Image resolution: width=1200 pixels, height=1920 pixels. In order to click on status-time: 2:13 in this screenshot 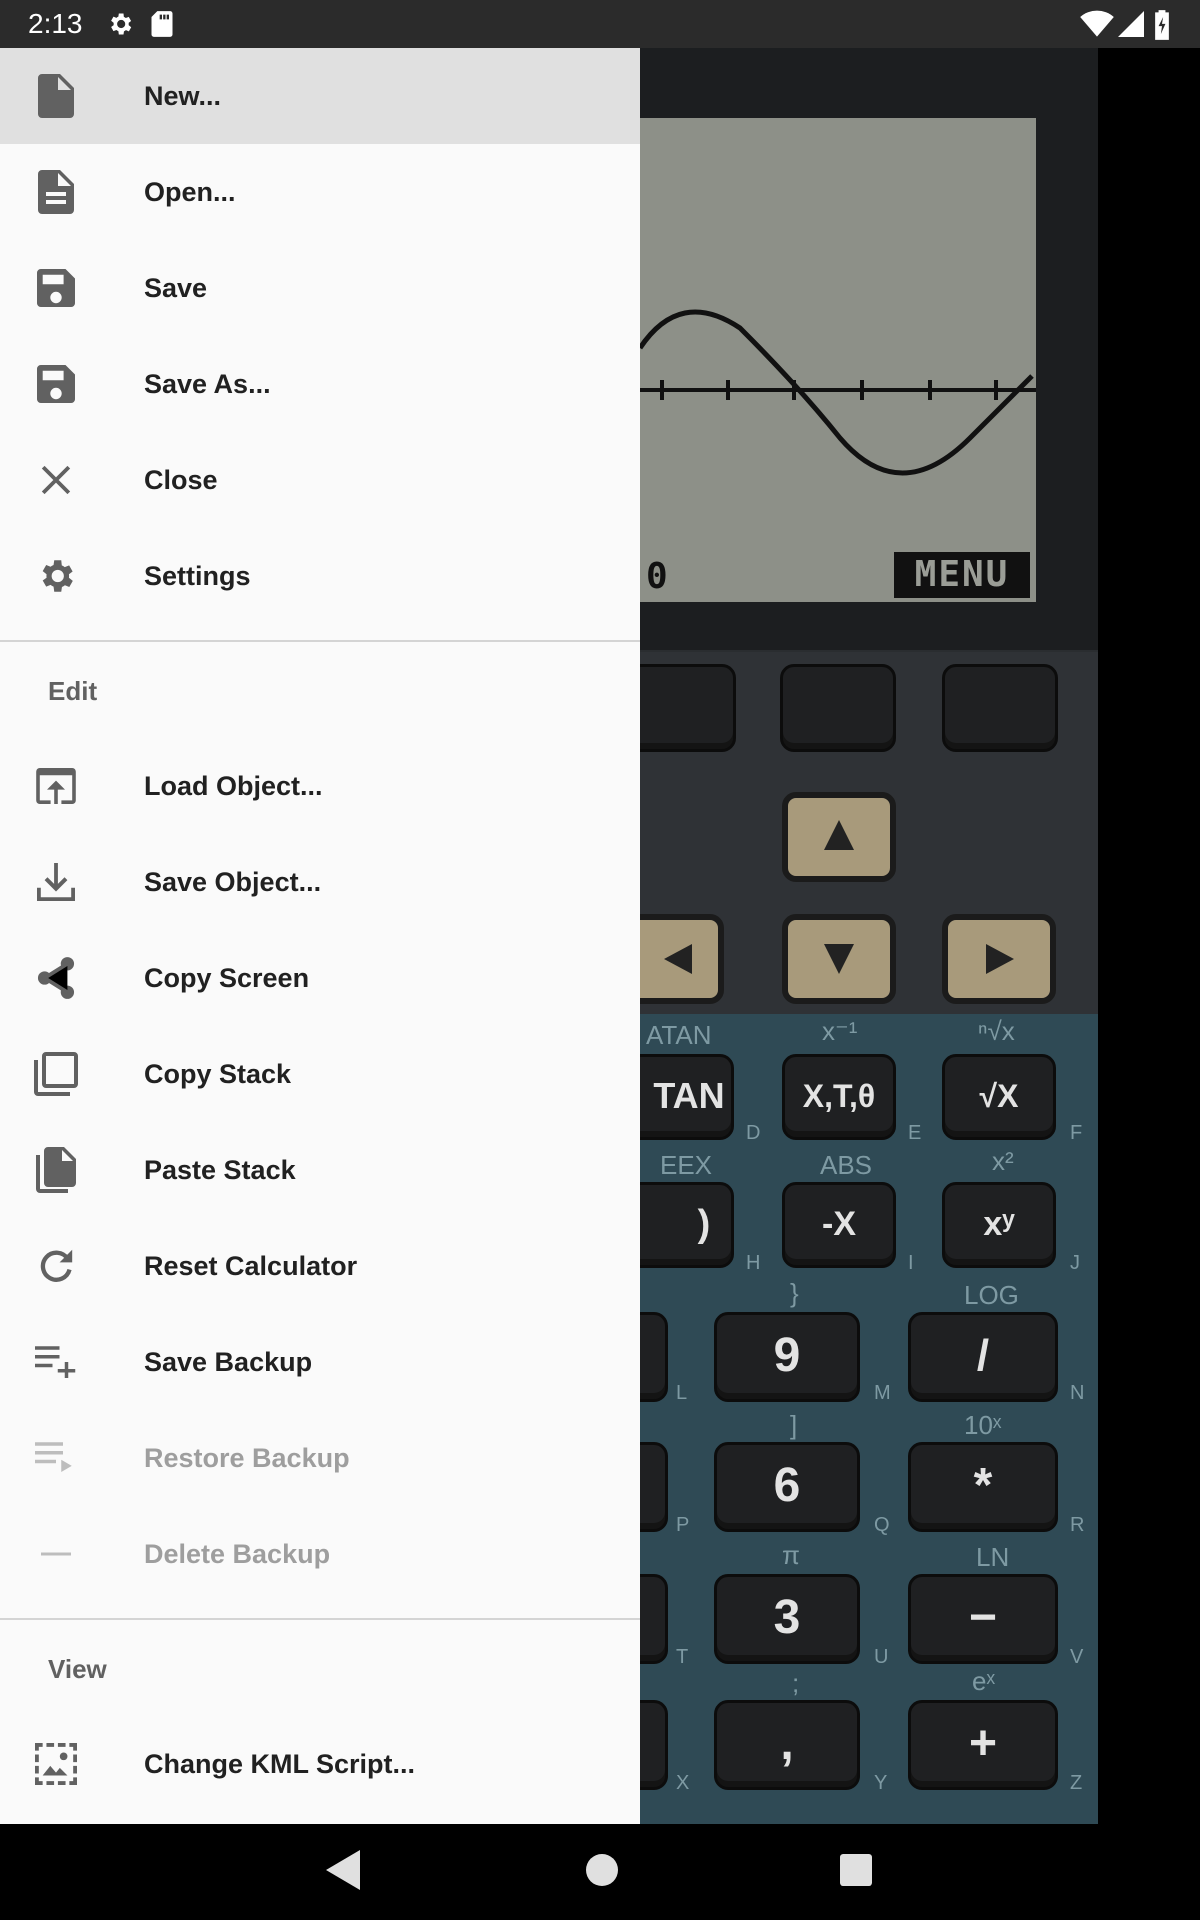, I will do `click(55, 23)`.